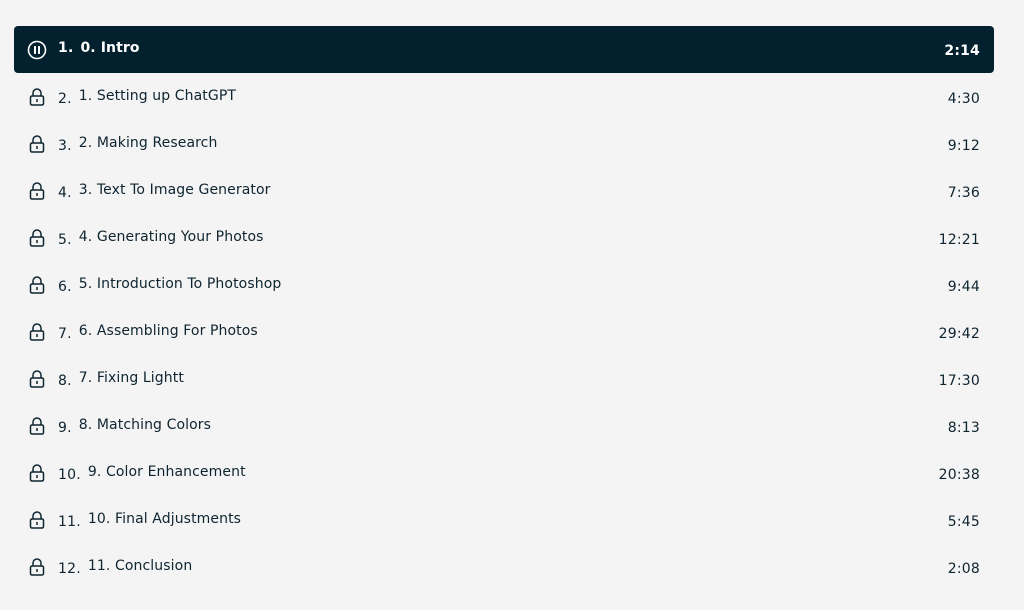 The width and height of the screenshot is (1024, 610). Describe the element at coordinates (959, 474) in the screenshot. I see `item-duration: 20:38` at that location.